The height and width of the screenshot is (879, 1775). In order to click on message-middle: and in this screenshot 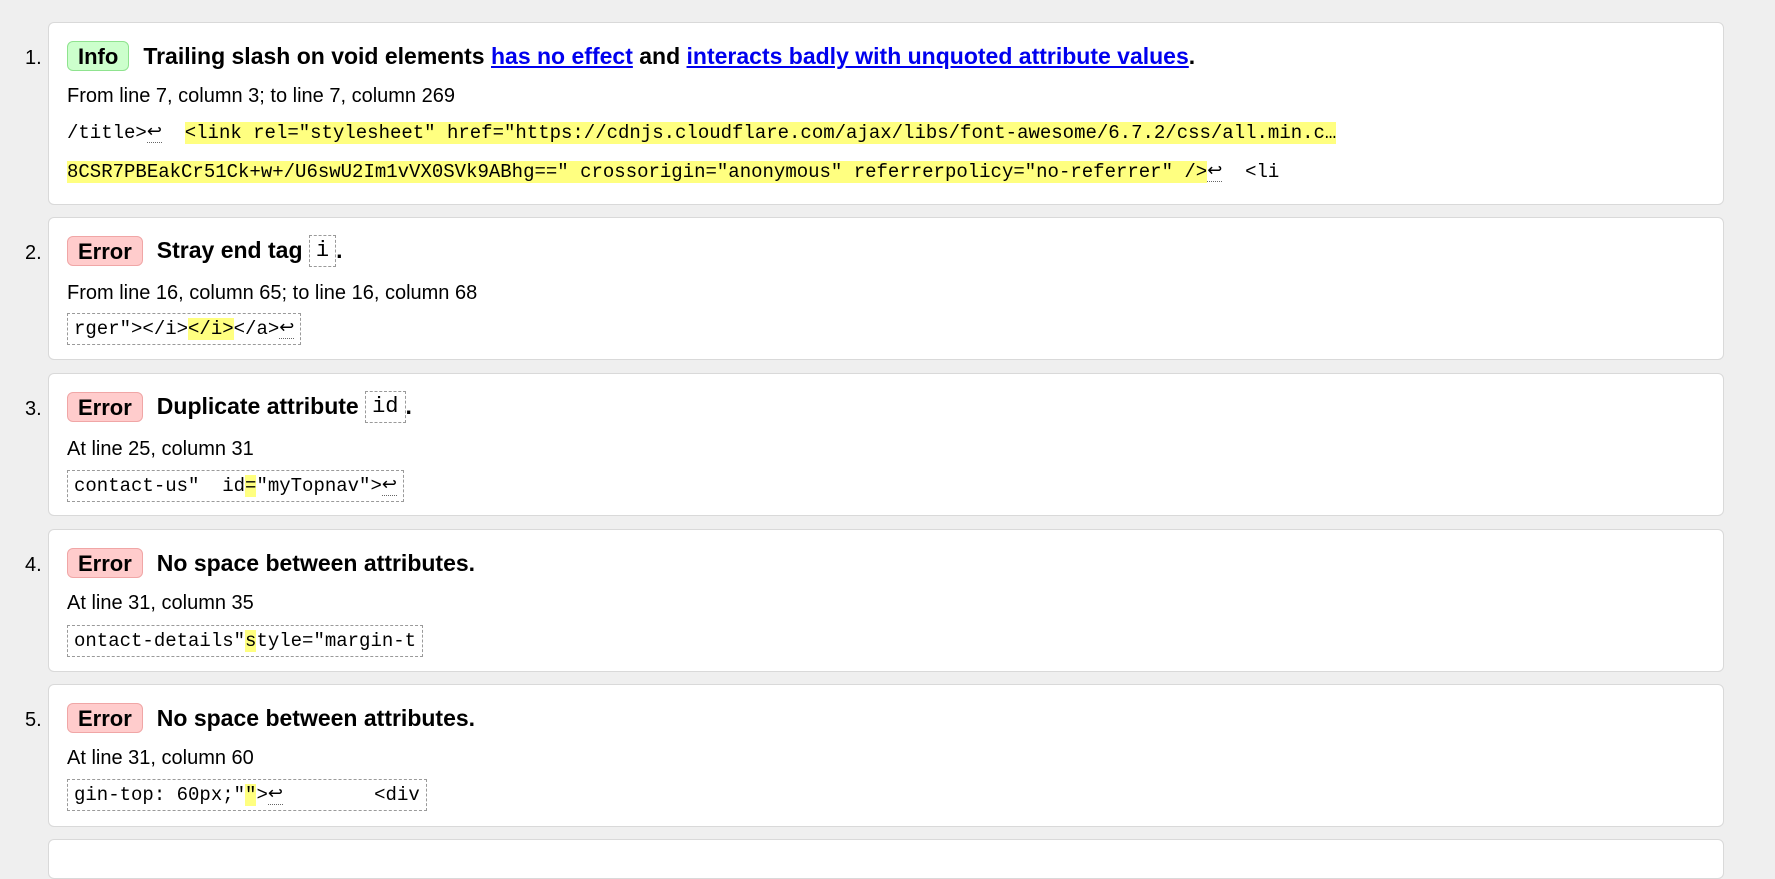, I will do `click(659, 56)`.